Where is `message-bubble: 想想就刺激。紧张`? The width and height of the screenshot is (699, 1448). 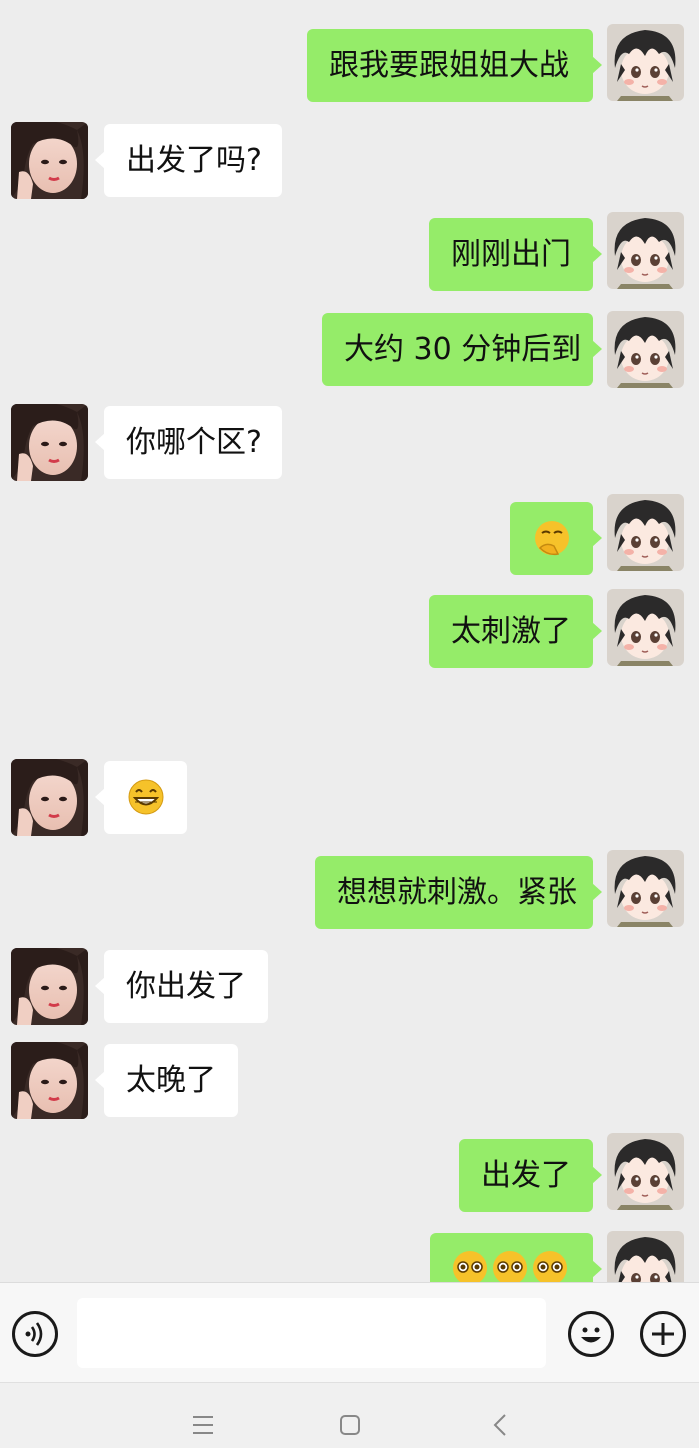 message-bubble: 想想就刺激。紧张 is located at coordinates (458, 892).